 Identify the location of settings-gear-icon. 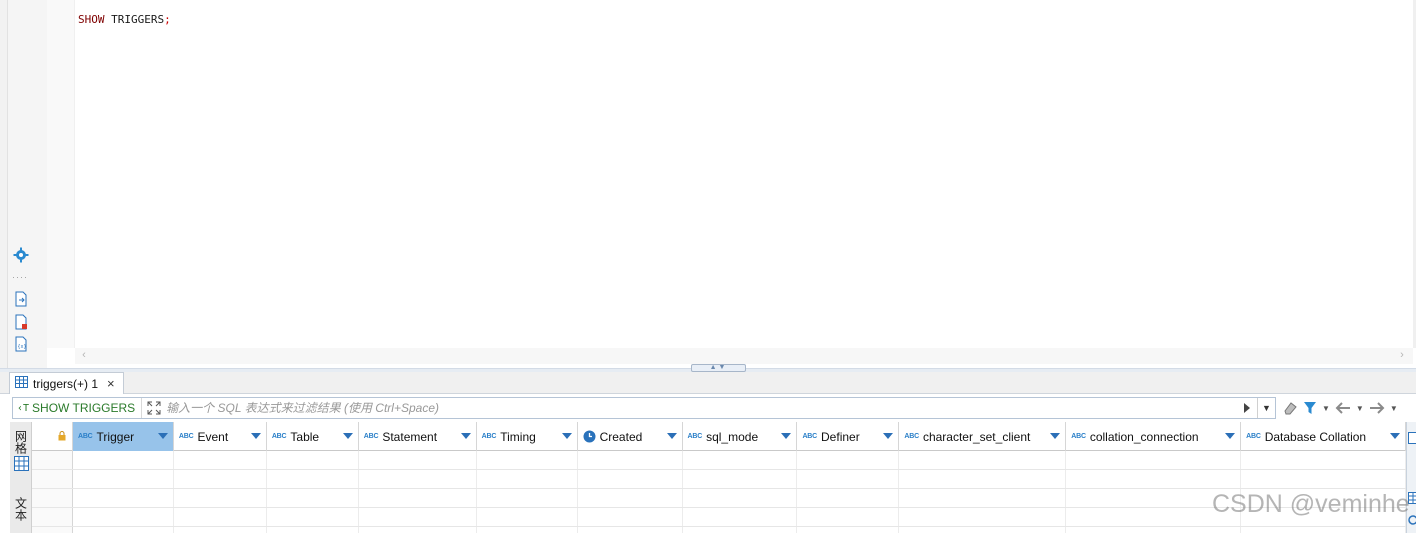
(21, 255).